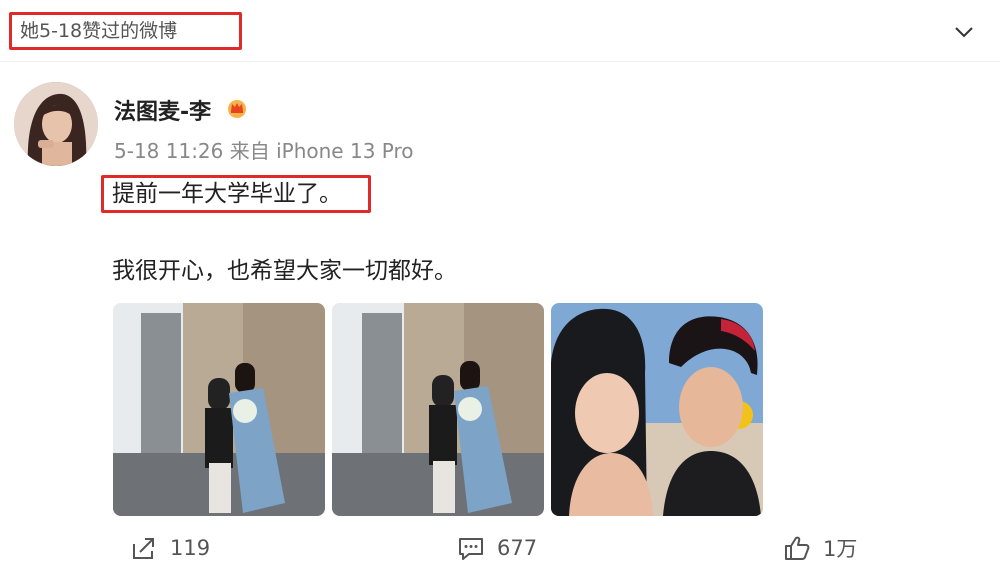 This screenshot has width=1000, height=584. I want to click on like-button: 1万, so click(820, 548).